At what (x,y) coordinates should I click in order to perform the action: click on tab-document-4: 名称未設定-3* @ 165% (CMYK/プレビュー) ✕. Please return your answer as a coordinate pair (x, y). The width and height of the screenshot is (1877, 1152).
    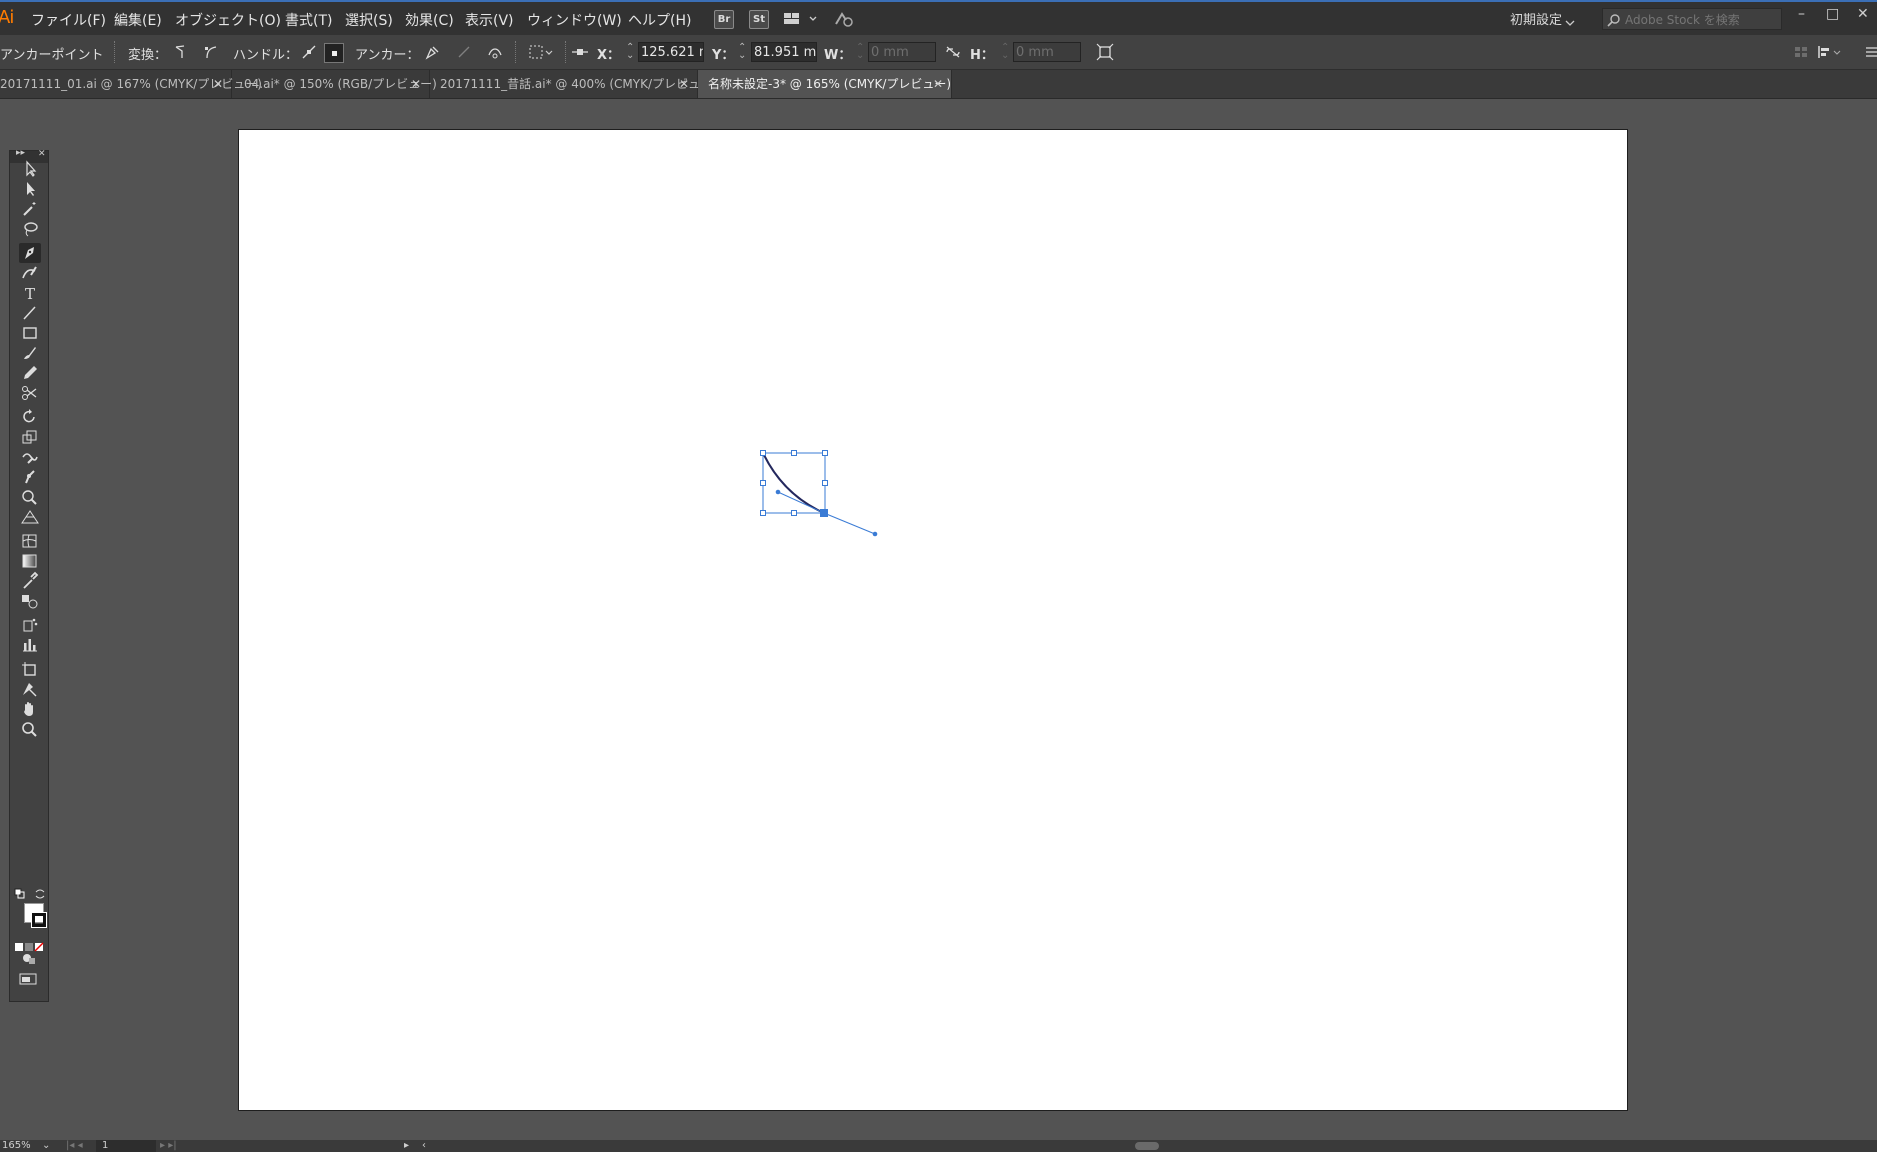
    Looking at the image, I should click on (825, 84).